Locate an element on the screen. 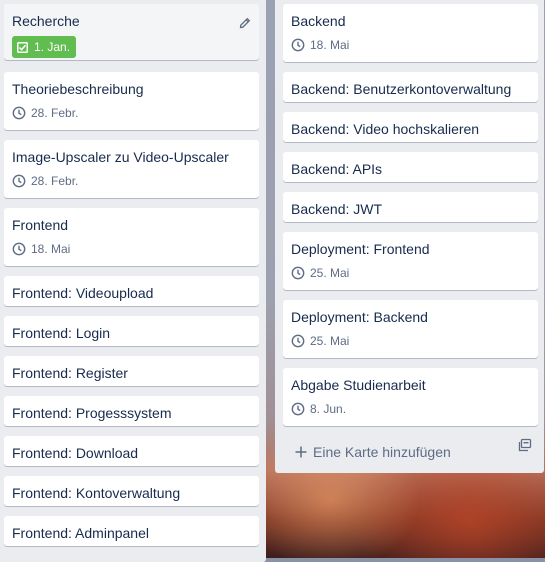  due-date: 8. Jun. is located at coordinates (410, 409).